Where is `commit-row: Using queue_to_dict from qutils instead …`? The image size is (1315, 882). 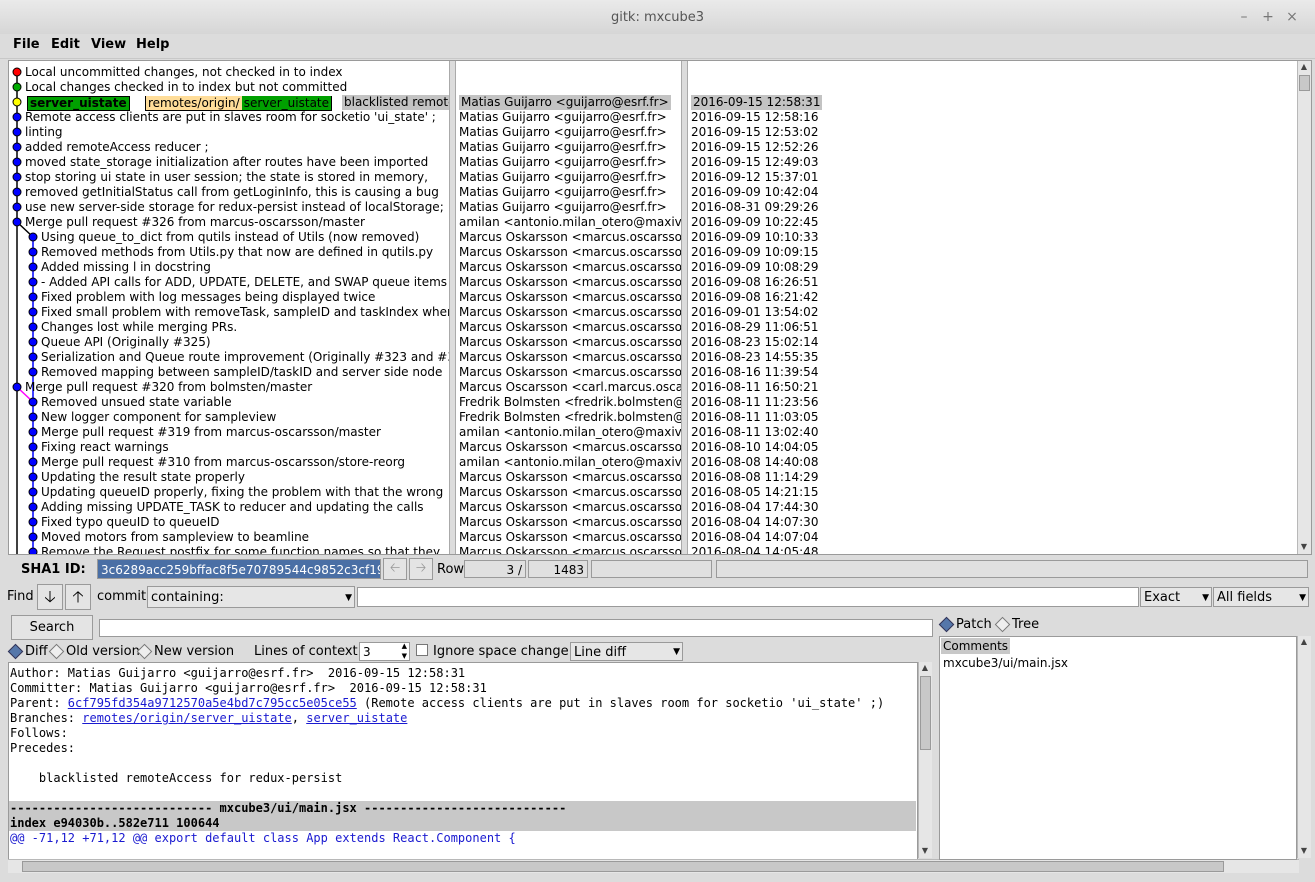 commit-row: Using queue_to_dict from qutils instead … is located at coordinates (229, 237).